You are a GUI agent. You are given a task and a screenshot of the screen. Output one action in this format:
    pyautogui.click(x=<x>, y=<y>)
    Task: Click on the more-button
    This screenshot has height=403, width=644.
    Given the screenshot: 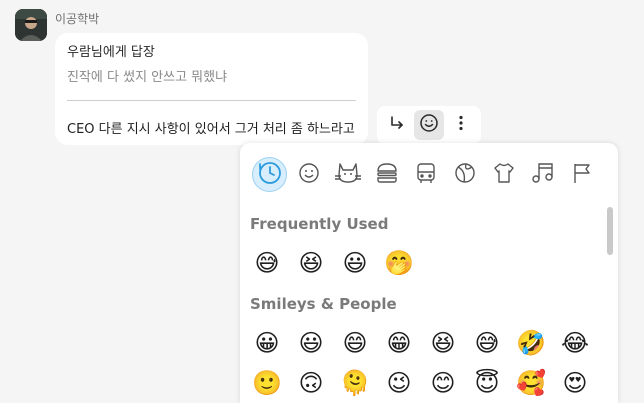 What is the action you would take?
    pyautogui.click(x=461, y=125)
    